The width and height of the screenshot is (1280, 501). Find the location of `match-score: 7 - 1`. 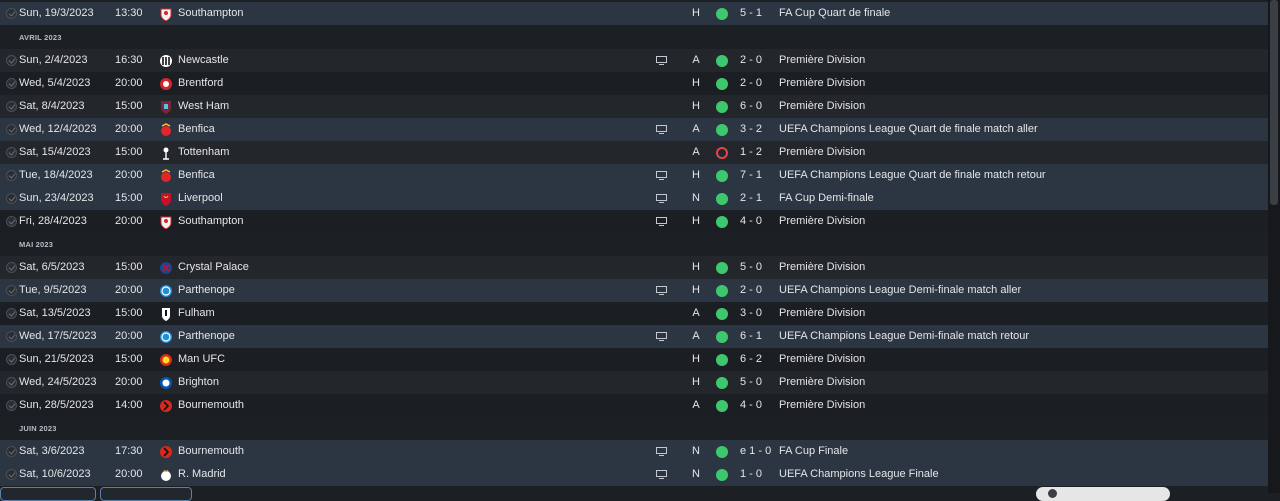

match-score: 7 - 1 is located at coordinates (751, 175).